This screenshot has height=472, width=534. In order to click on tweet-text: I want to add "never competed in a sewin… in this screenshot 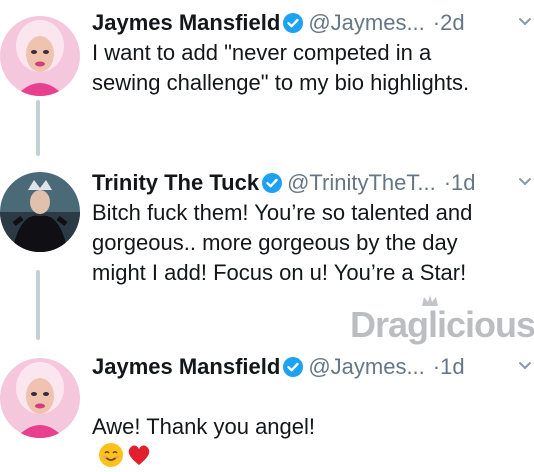, I will do `click(281, 67)`.